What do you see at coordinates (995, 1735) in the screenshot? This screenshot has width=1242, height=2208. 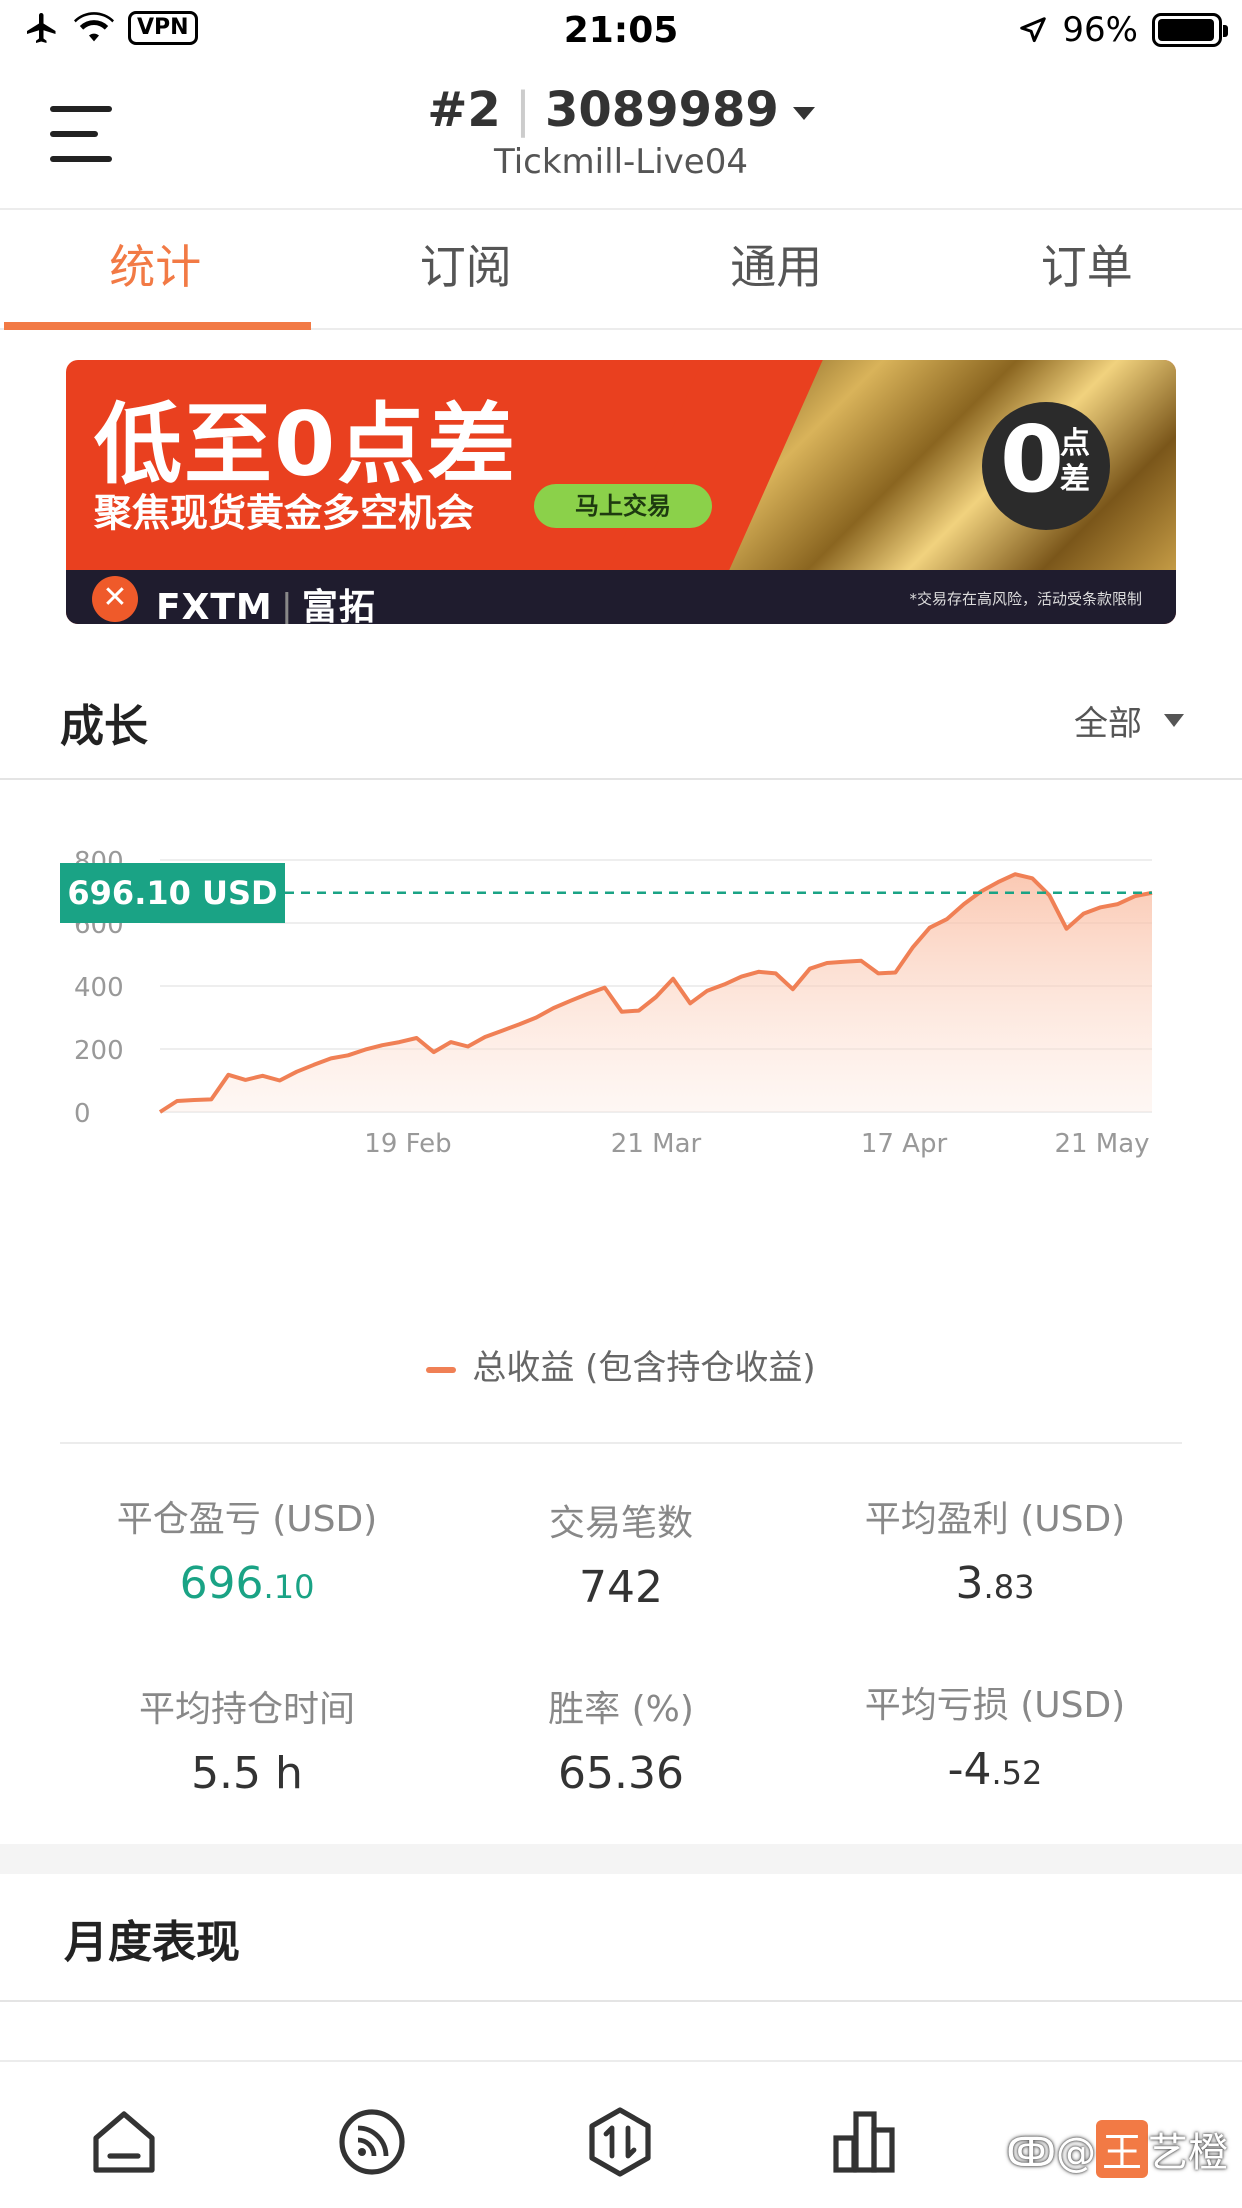 I see `stat-avg-loss: 平均亏损 (USD) -4.52` at bounding box center [995, 1735].